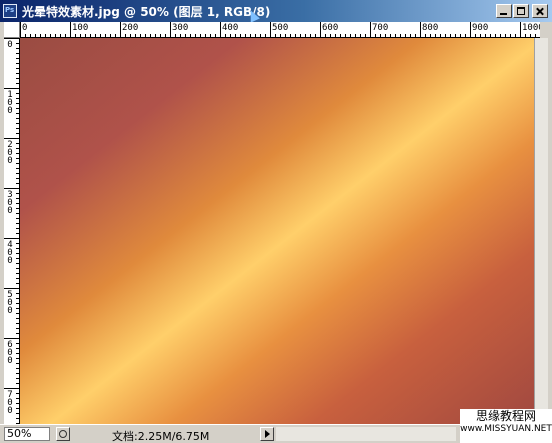 The width and height of the screenshot is (552, 443). What do you see at coordinates (540, 11) in the screenshot?
I see `close-button` at bounding box center [540, 11].